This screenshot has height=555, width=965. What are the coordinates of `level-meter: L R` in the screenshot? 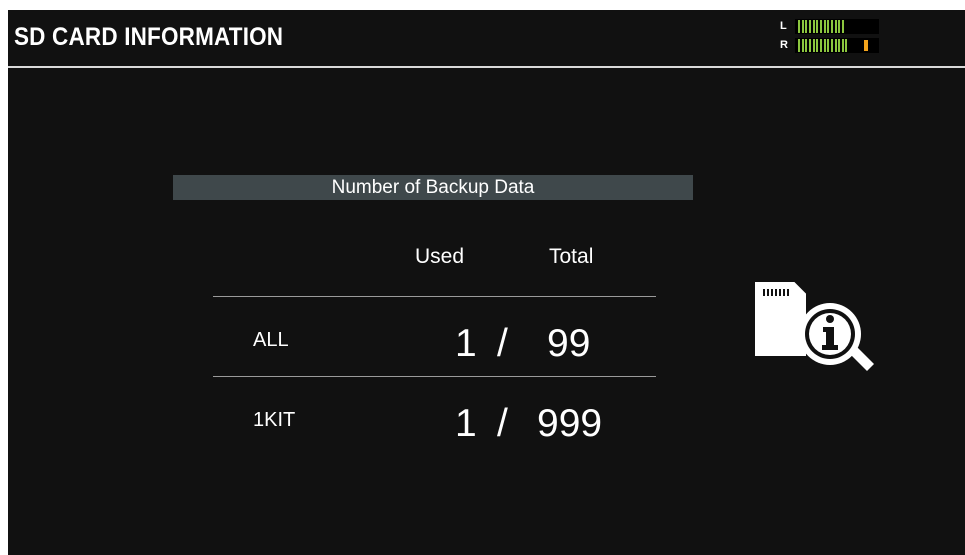 It's located at (830, 38).